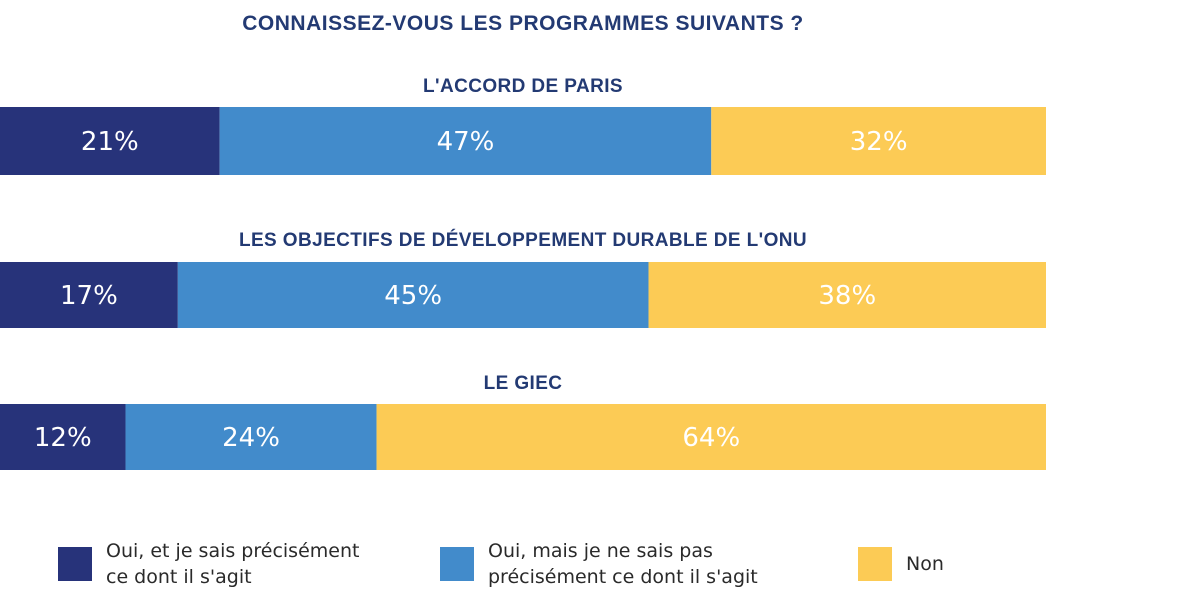  What do you see at coordinates (466, 142) in the screenshot?
I see `bar-value-label: 47%` at bounding box center [466, 142].